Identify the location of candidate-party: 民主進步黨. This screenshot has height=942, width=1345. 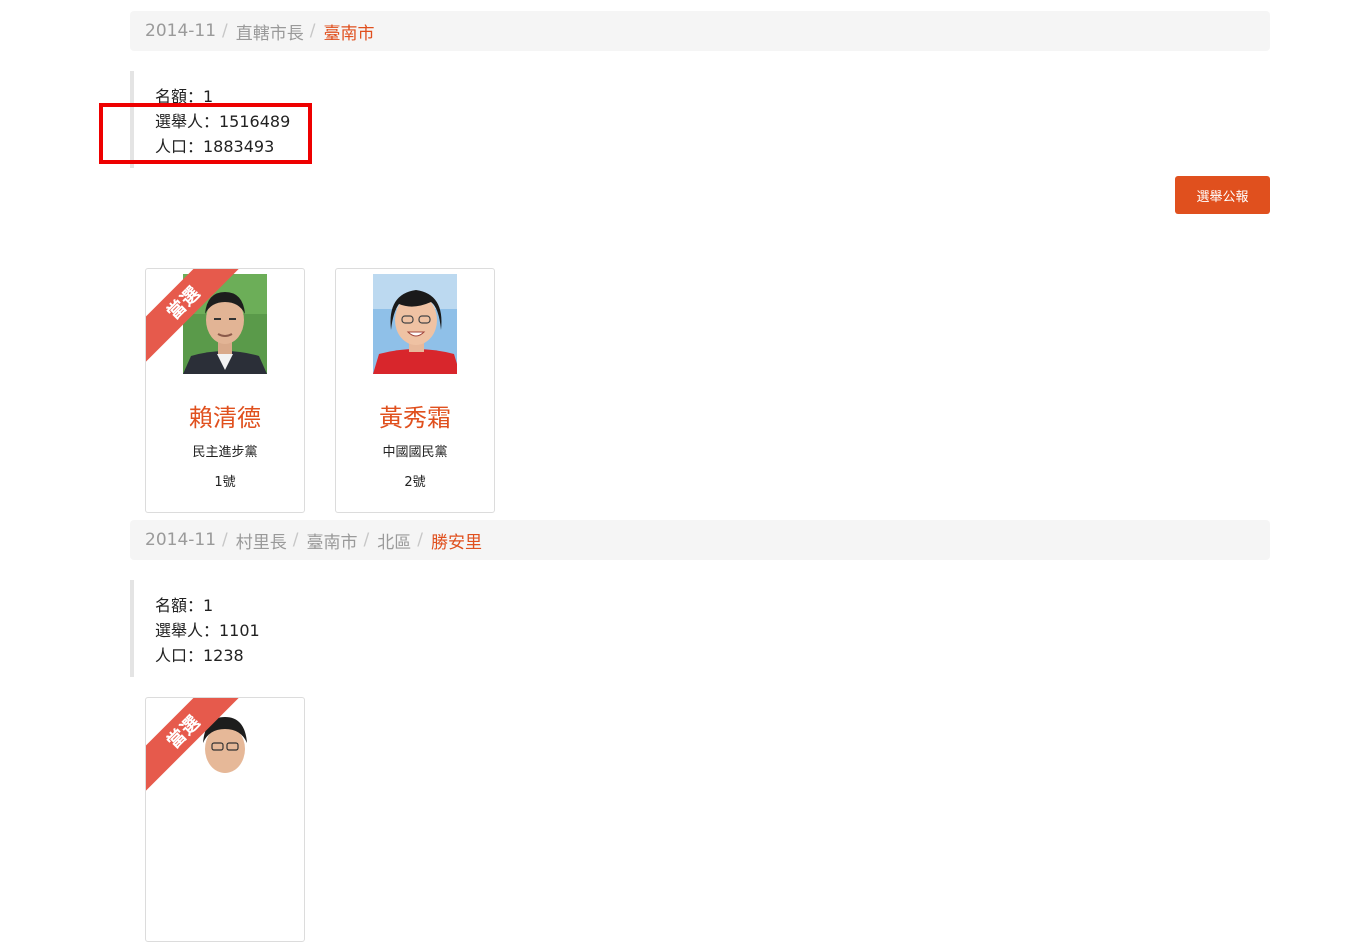
(225, 452).